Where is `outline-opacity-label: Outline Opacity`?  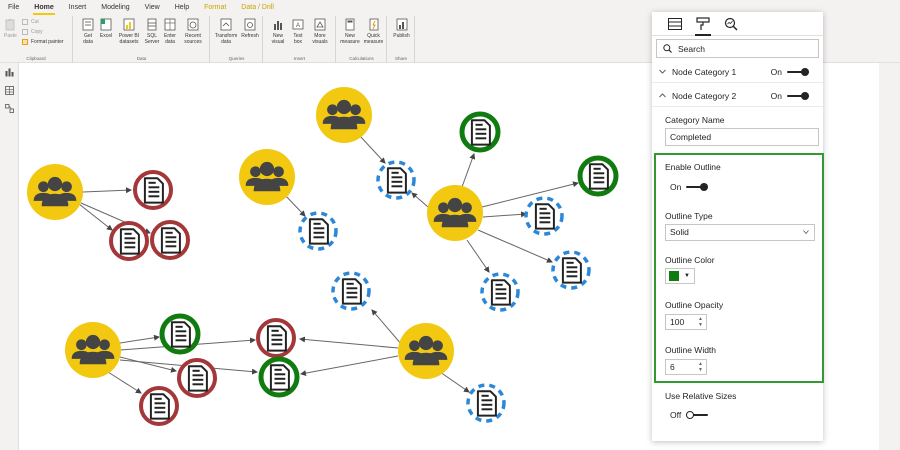 outline-opacity-label: Outline Opacity is located at coordinates (694, 305).